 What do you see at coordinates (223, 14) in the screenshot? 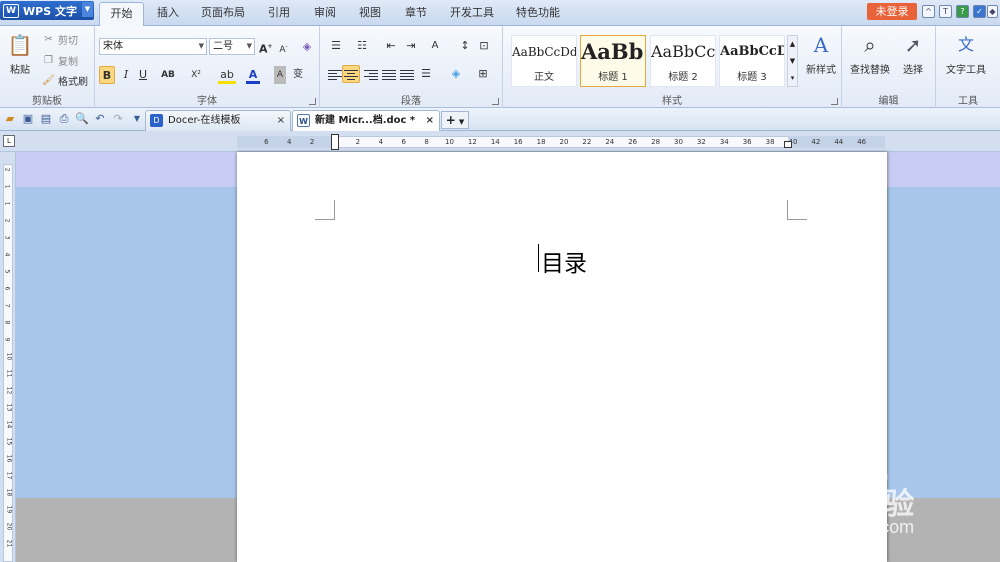
I see `tab-page-layout: 页面布局` at bounding box center [223, 14].